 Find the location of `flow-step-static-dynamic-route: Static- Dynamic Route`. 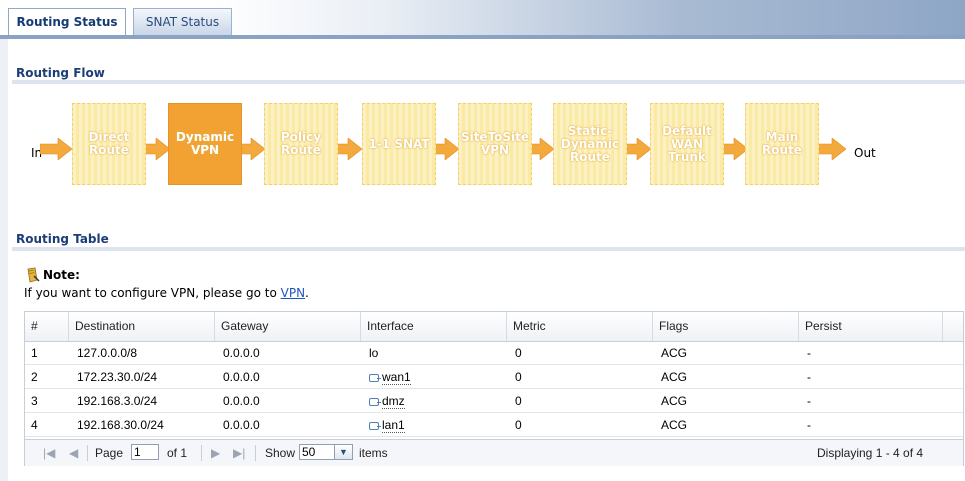

flow-step-static-dynamic-route: Static- Dynamic Route is located at coordinates (590, 144).